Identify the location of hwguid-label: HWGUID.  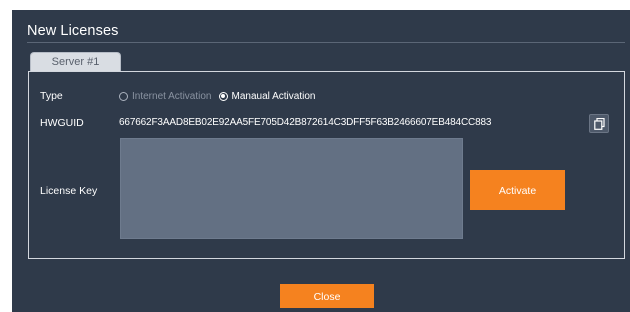
(62, 123).